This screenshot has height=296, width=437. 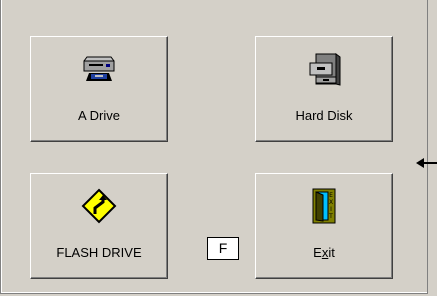 What do you see at coordinates (331, 195) in the screenshot?
I see `svg-text: E` at bounding box center [331, 195].